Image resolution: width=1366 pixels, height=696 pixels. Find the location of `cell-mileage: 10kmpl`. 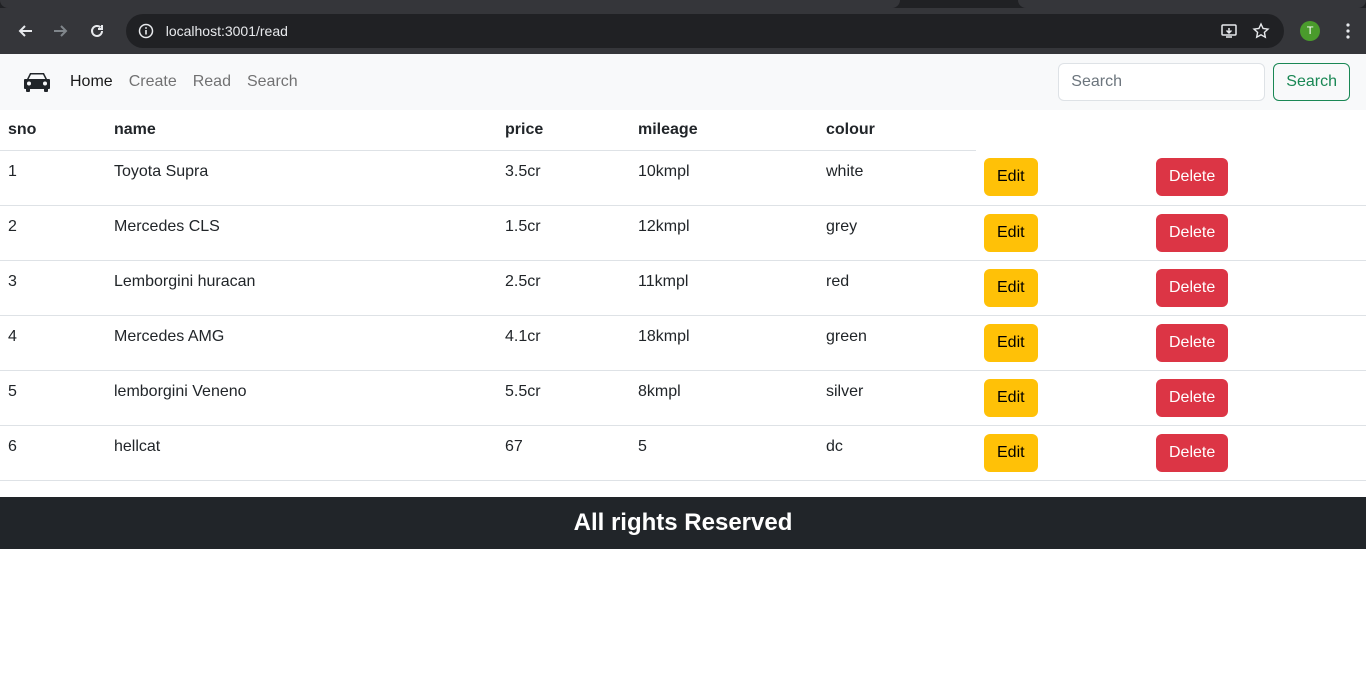

cell-mileage: 10kmpl is located at coordinates (724, 178).